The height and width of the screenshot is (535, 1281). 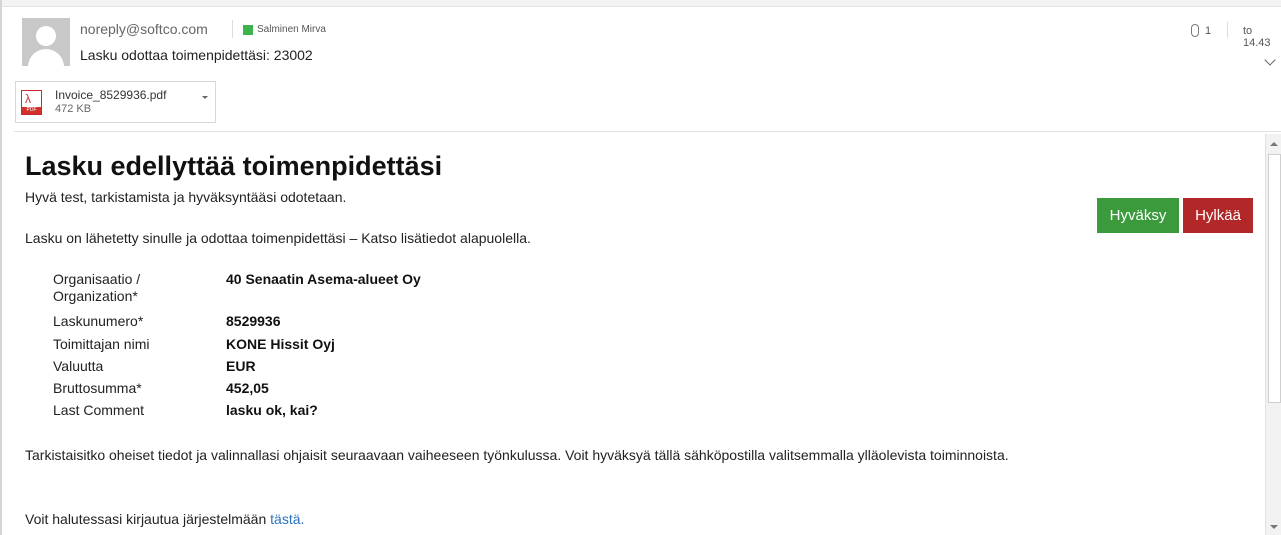 I want to click on detail-label-currency: Valuutta, so click(x=78, y=366).